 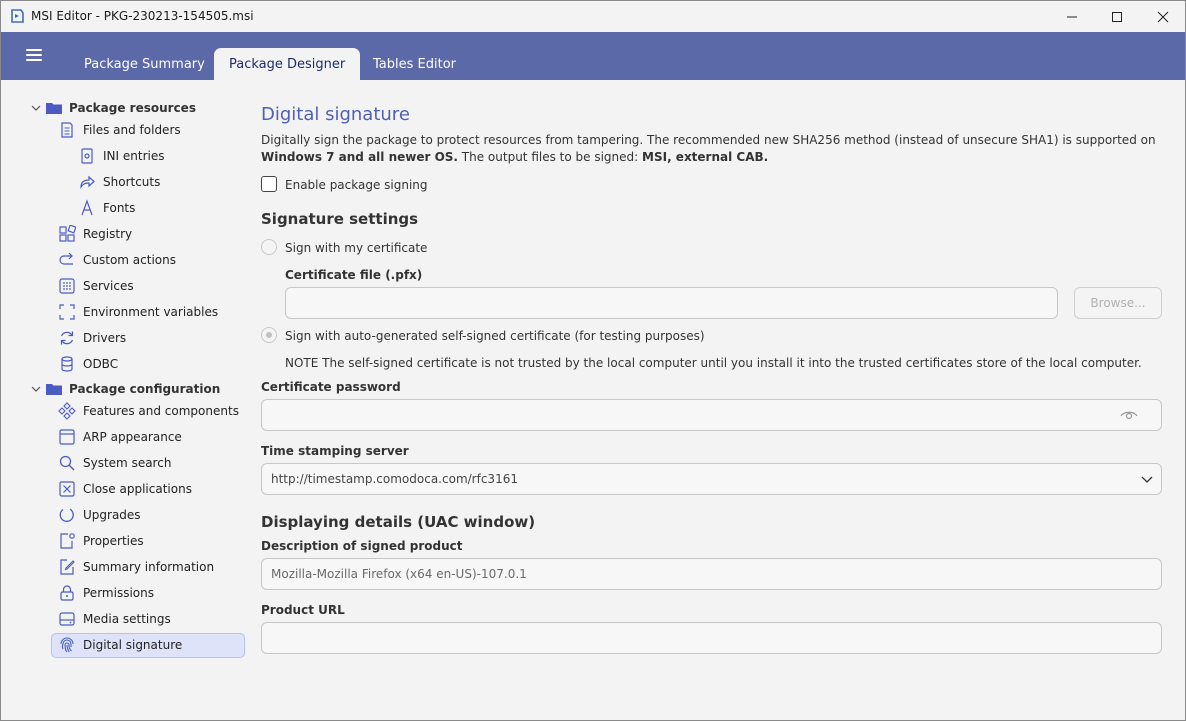 What do you see at coordinates (335, 114) in the screenshot?
I see `page-title: Digital signature` at bounding box center [335, 114].